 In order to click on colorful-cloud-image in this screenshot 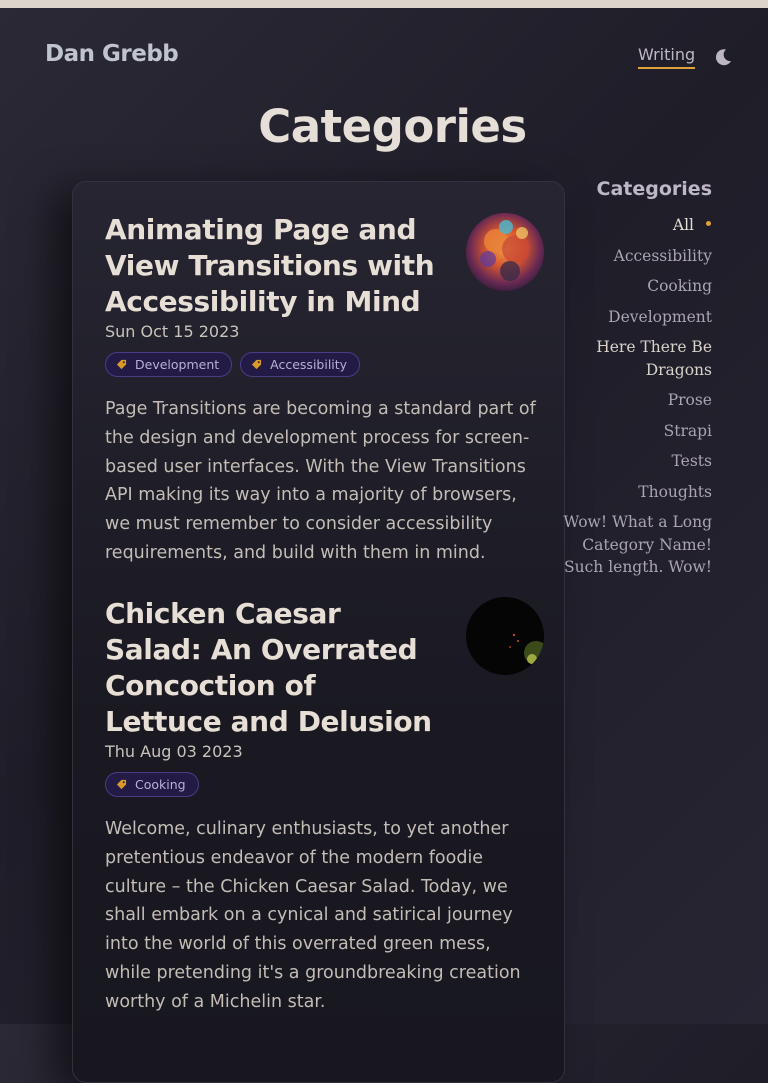, I will do `click(505, 252)`.